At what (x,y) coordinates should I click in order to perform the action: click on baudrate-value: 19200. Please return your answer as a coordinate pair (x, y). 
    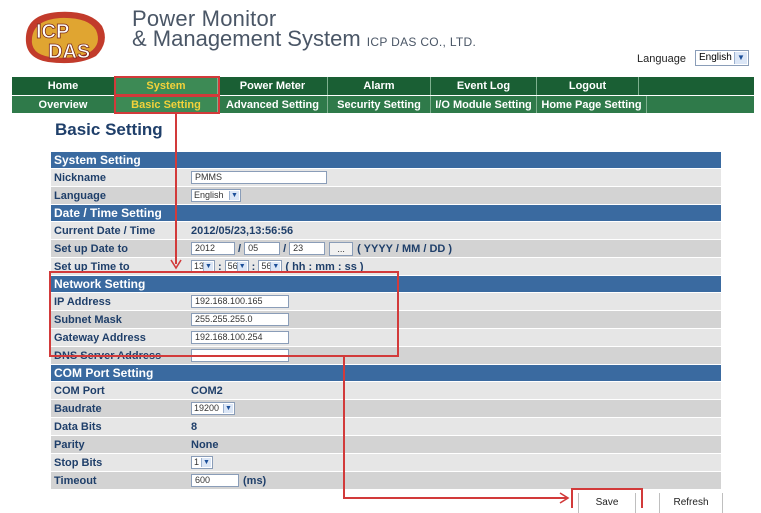
    Looking at the image, I should click on (207, 408).